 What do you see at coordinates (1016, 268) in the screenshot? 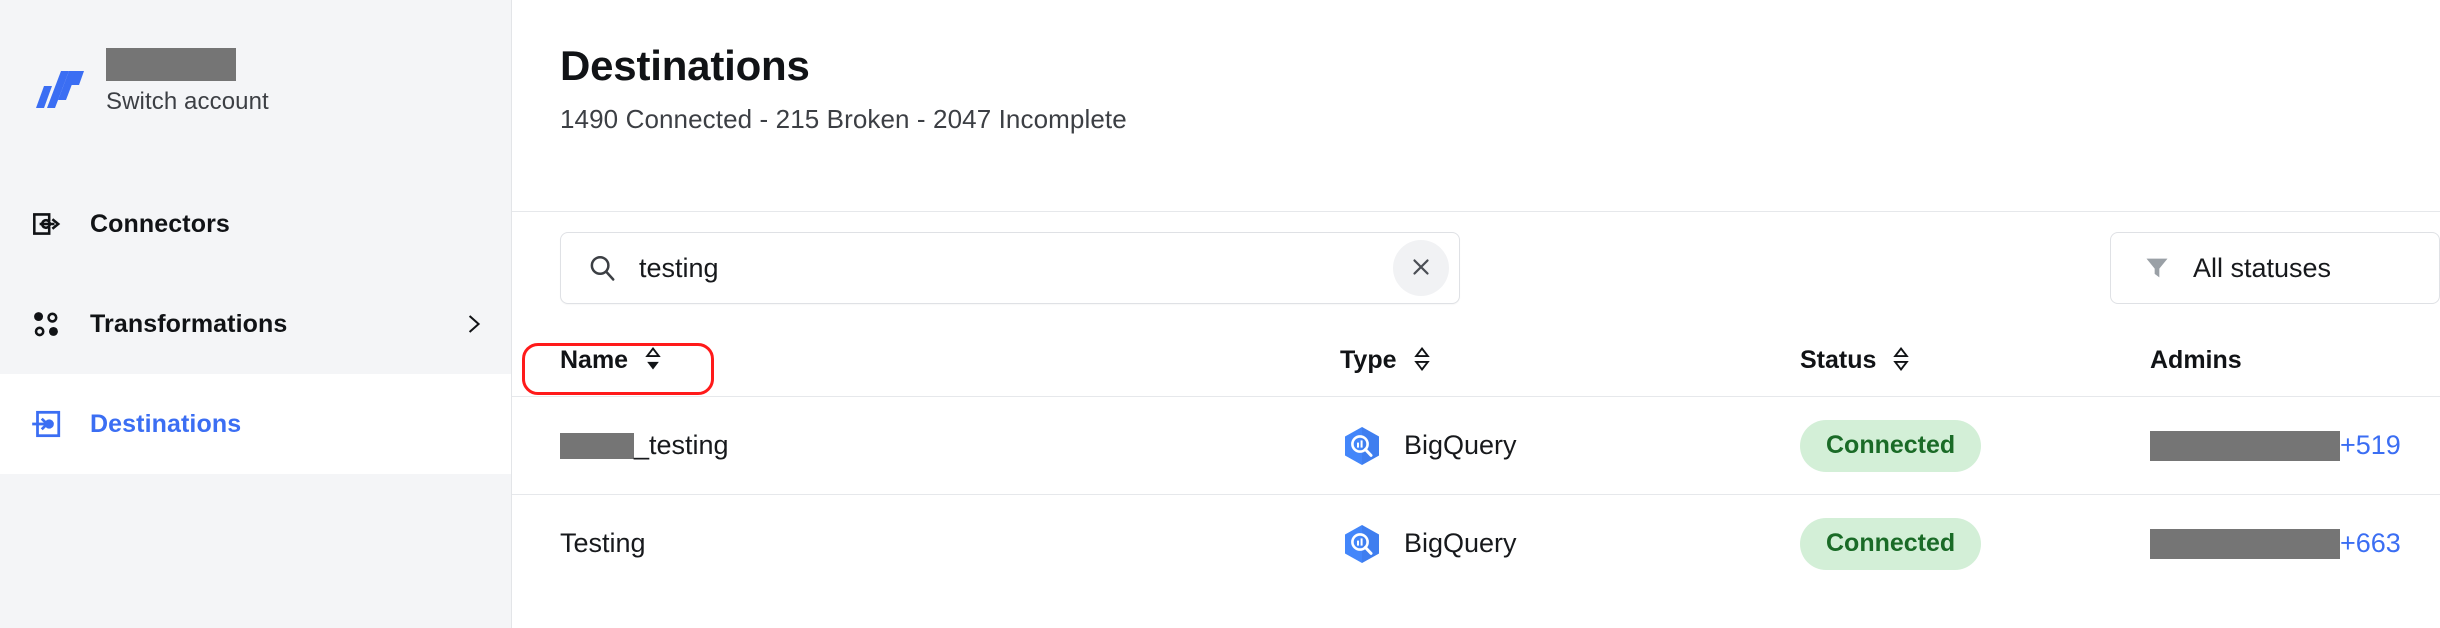
I see `search-input` at bounding box center [1016, 268].